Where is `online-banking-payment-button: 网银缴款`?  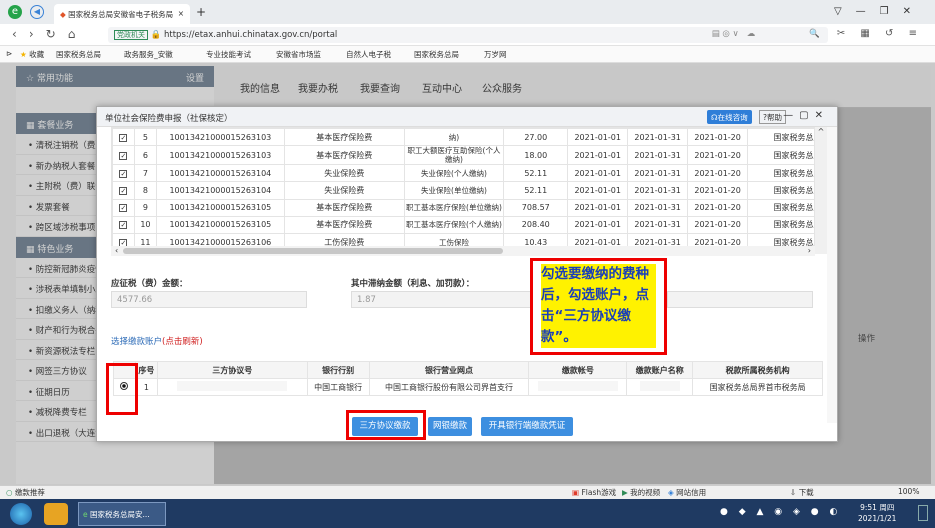 online-banking-payment-button: 网银缴款 is located at coordinates (450, 426).